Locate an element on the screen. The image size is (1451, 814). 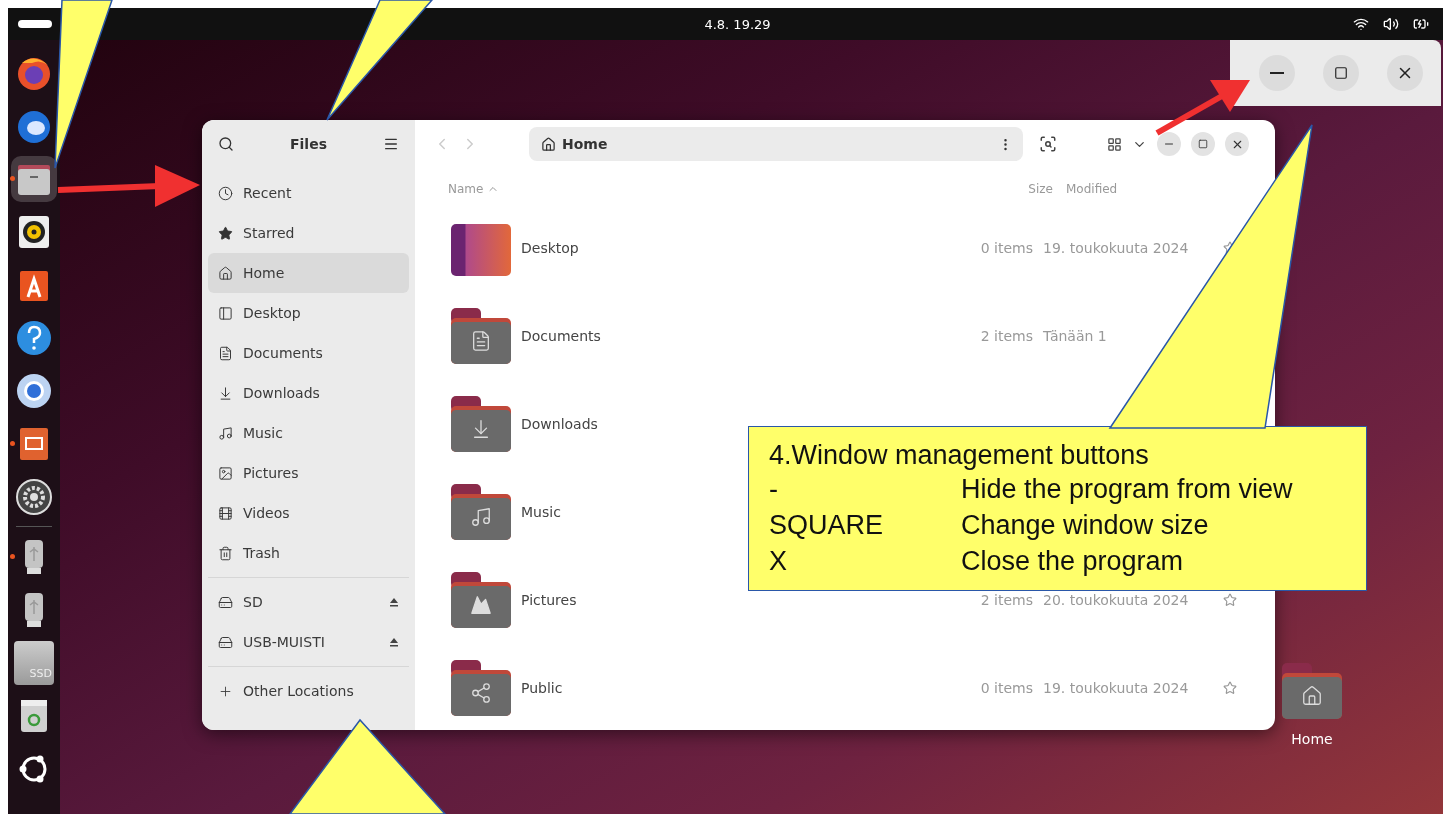
volume-icon is located at coordinates (1391, 24).